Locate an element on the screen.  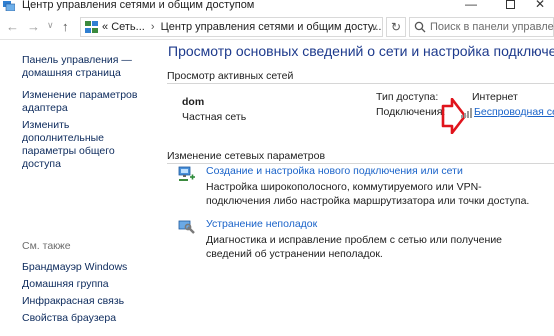
active-networks-header: Просмотр активных сетей is located at coordinates (230, 76).